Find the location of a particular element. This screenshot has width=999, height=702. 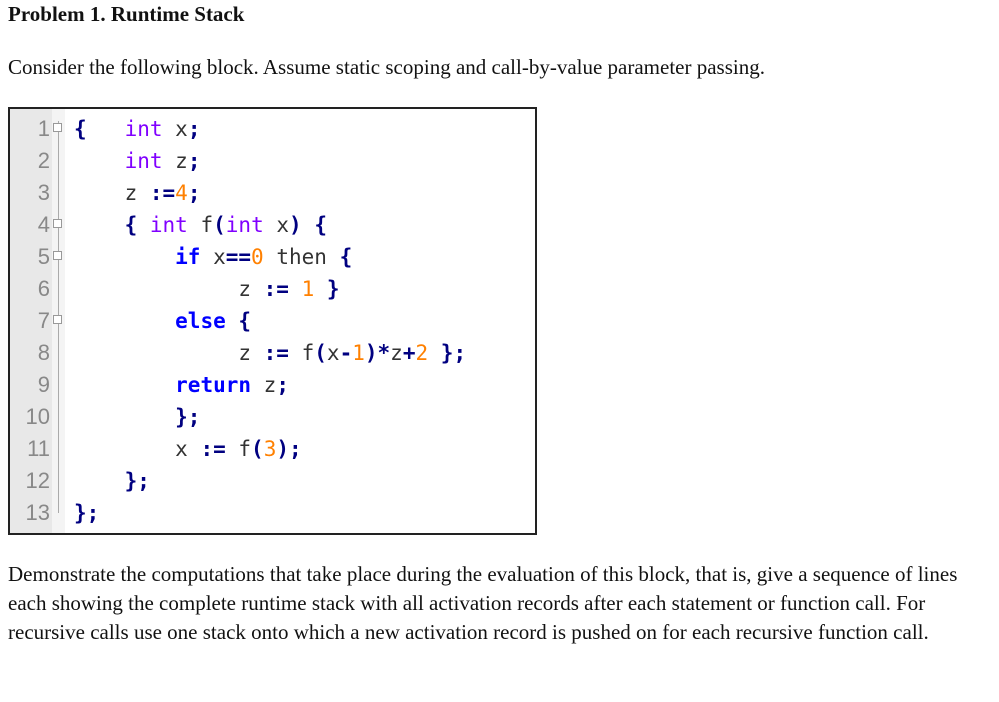

code-text: return z; is located at coordinates (181, 385).